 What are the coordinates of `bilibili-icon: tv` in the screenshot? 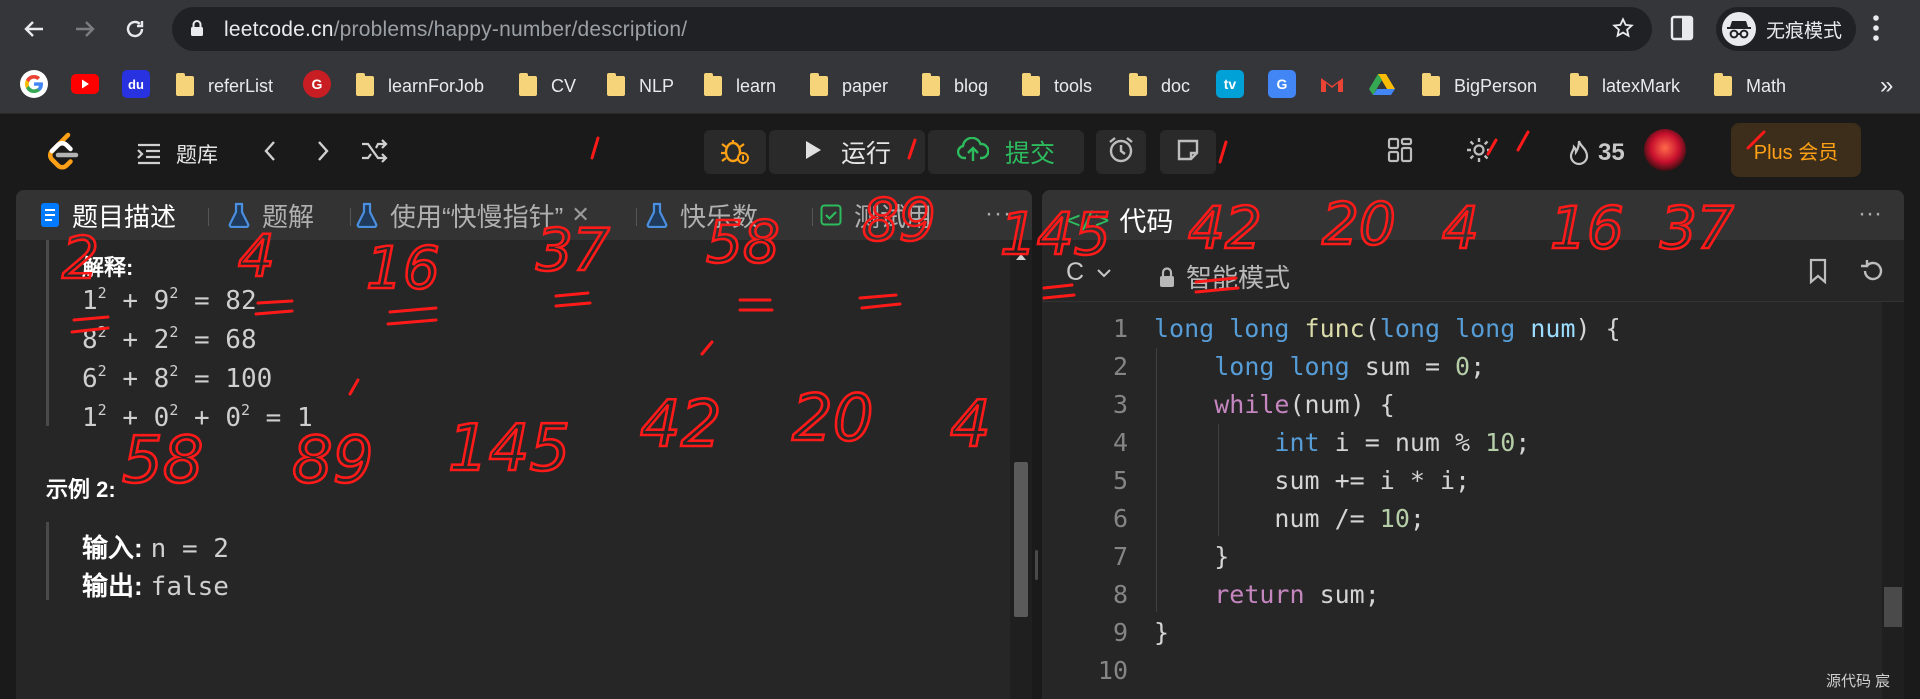 It's located at (1230, 84).